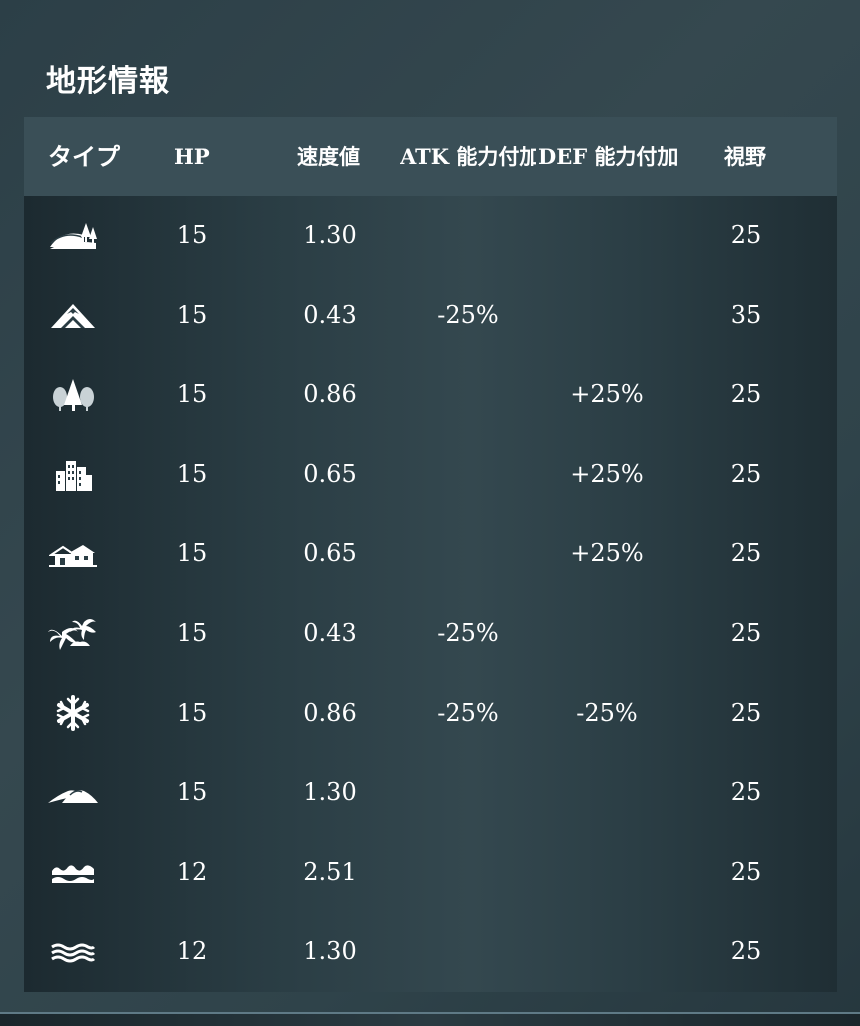 This screenshot has width=860, height=1026. What do you see at coordinates (73, 634) in the screenshot?
I see `jungle-icon` at bounding box center [73, 634].